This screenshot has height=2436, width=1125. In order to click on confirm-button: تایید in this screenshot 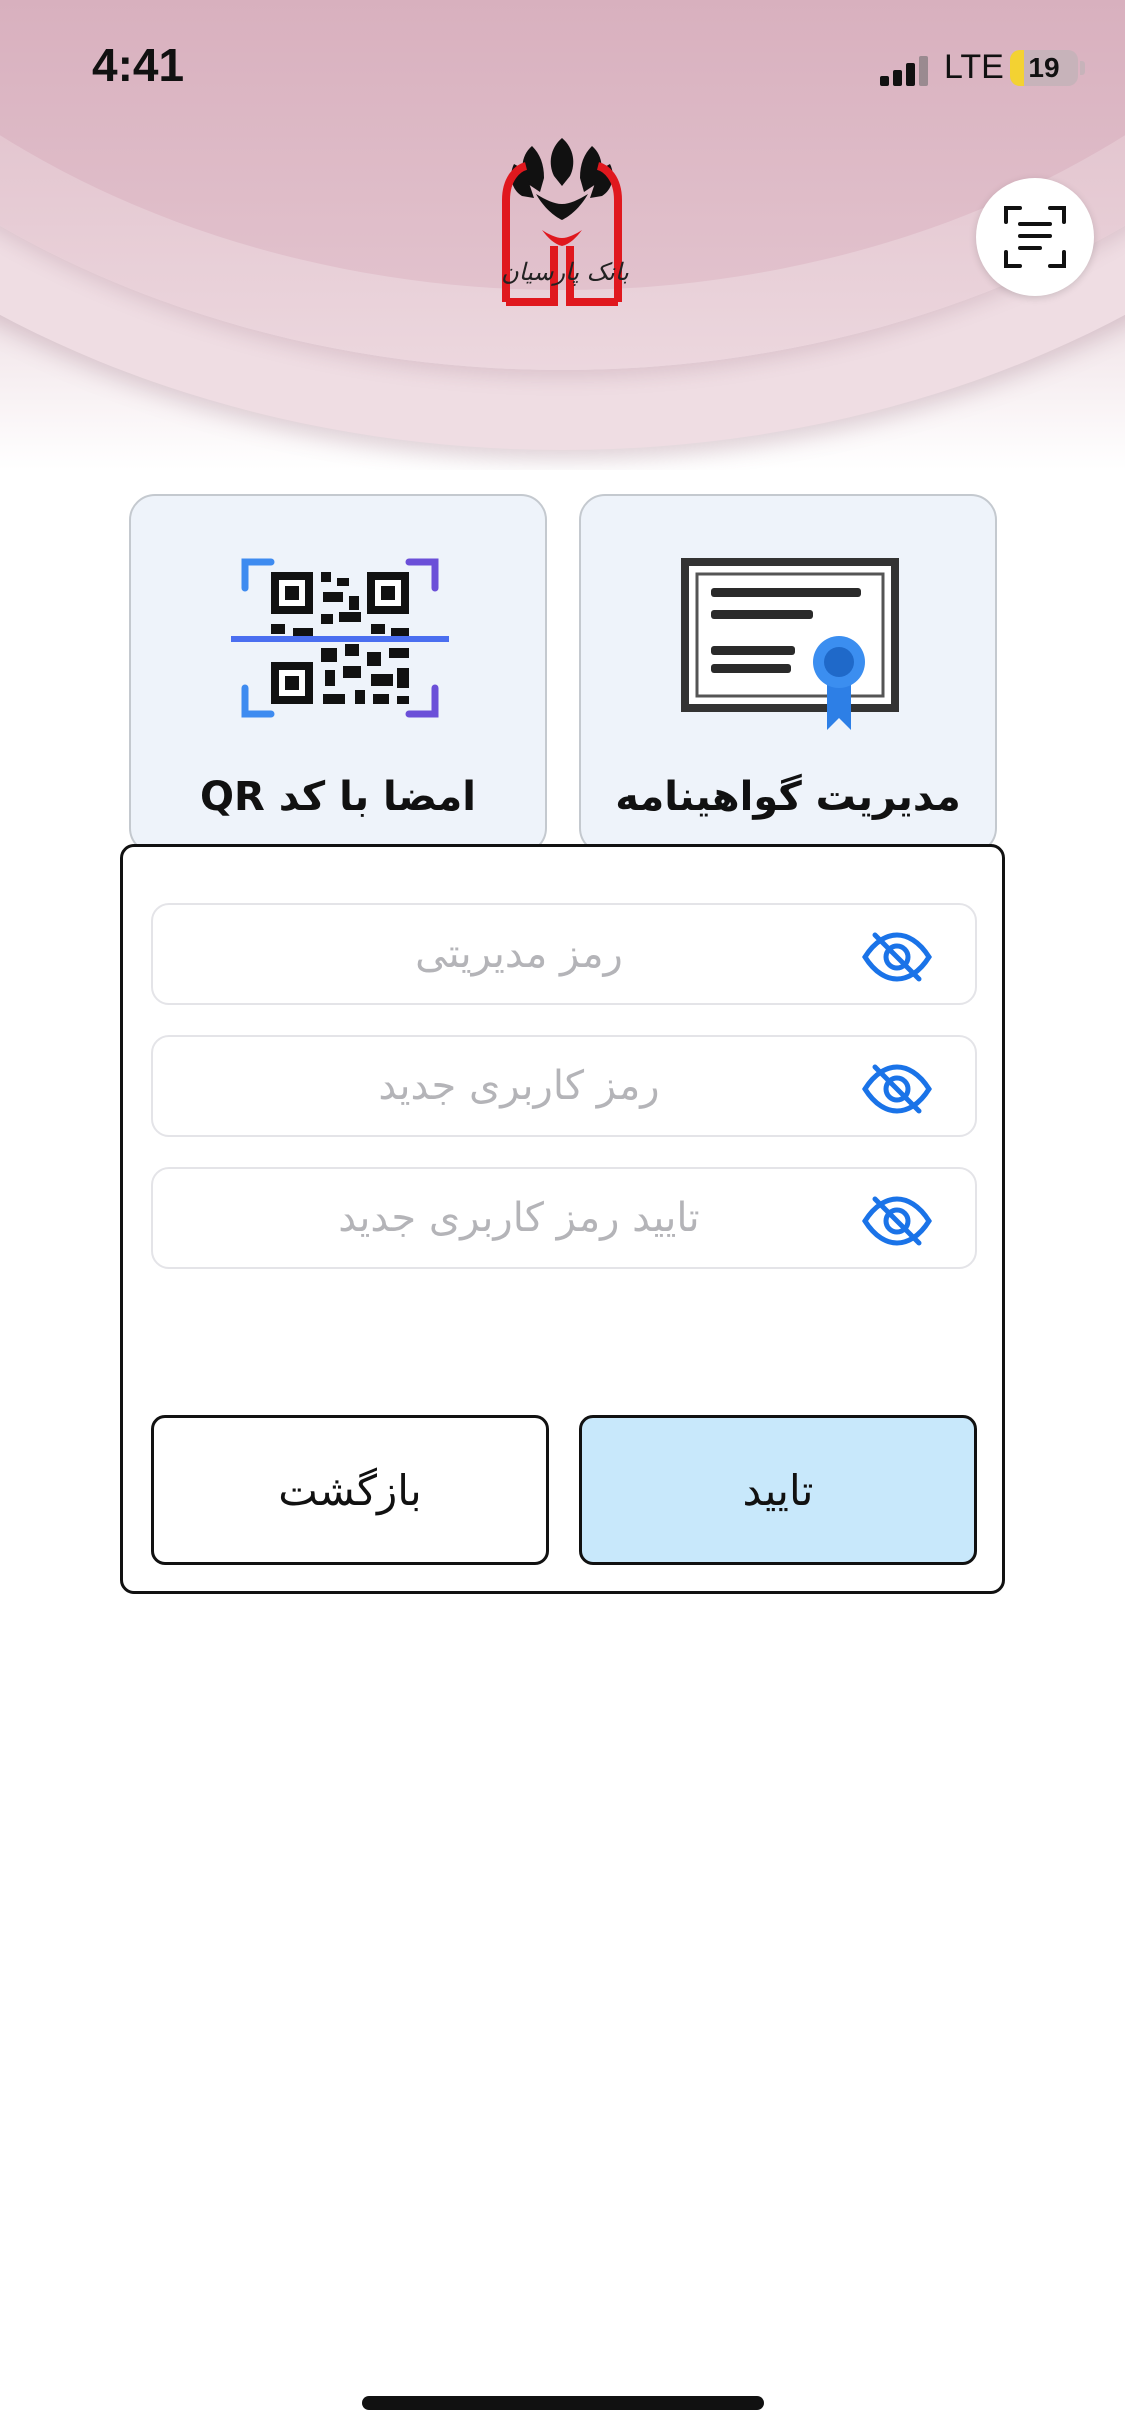, I will do `click(778, 1490)`.